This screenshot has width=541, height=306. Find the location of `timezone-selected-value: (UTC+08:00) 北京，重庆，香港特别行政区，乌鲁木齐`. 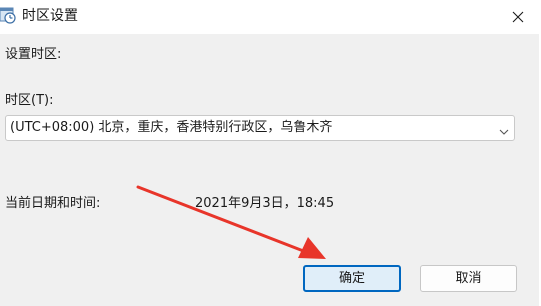

timezone-selected-value: (UTC+08:00) 北京，重庆，香港特别行政区，乌鲁木齐 is located at coordinates (171, 127).